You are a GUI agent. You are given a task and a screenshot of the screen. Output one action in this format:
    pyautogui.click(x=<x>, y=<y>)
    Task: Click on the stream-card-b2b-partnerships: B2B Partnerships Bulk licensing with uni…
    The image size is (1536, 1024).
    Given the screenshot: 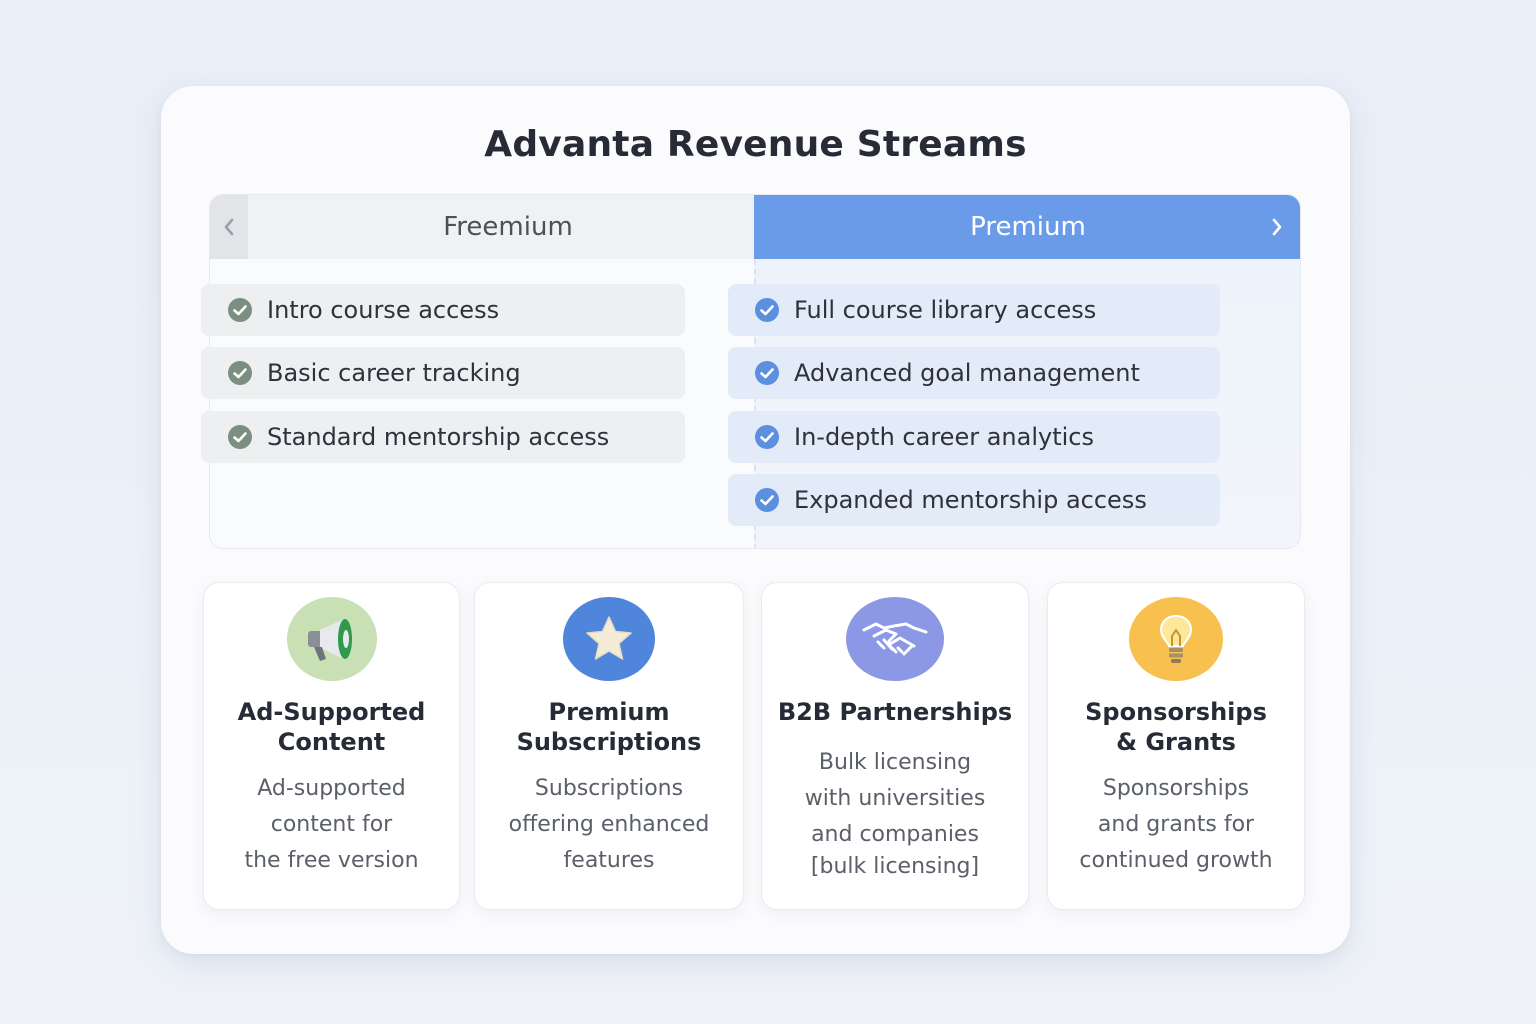 What is the action you would take?
    pyautogui.click(x=895, y=746)
    